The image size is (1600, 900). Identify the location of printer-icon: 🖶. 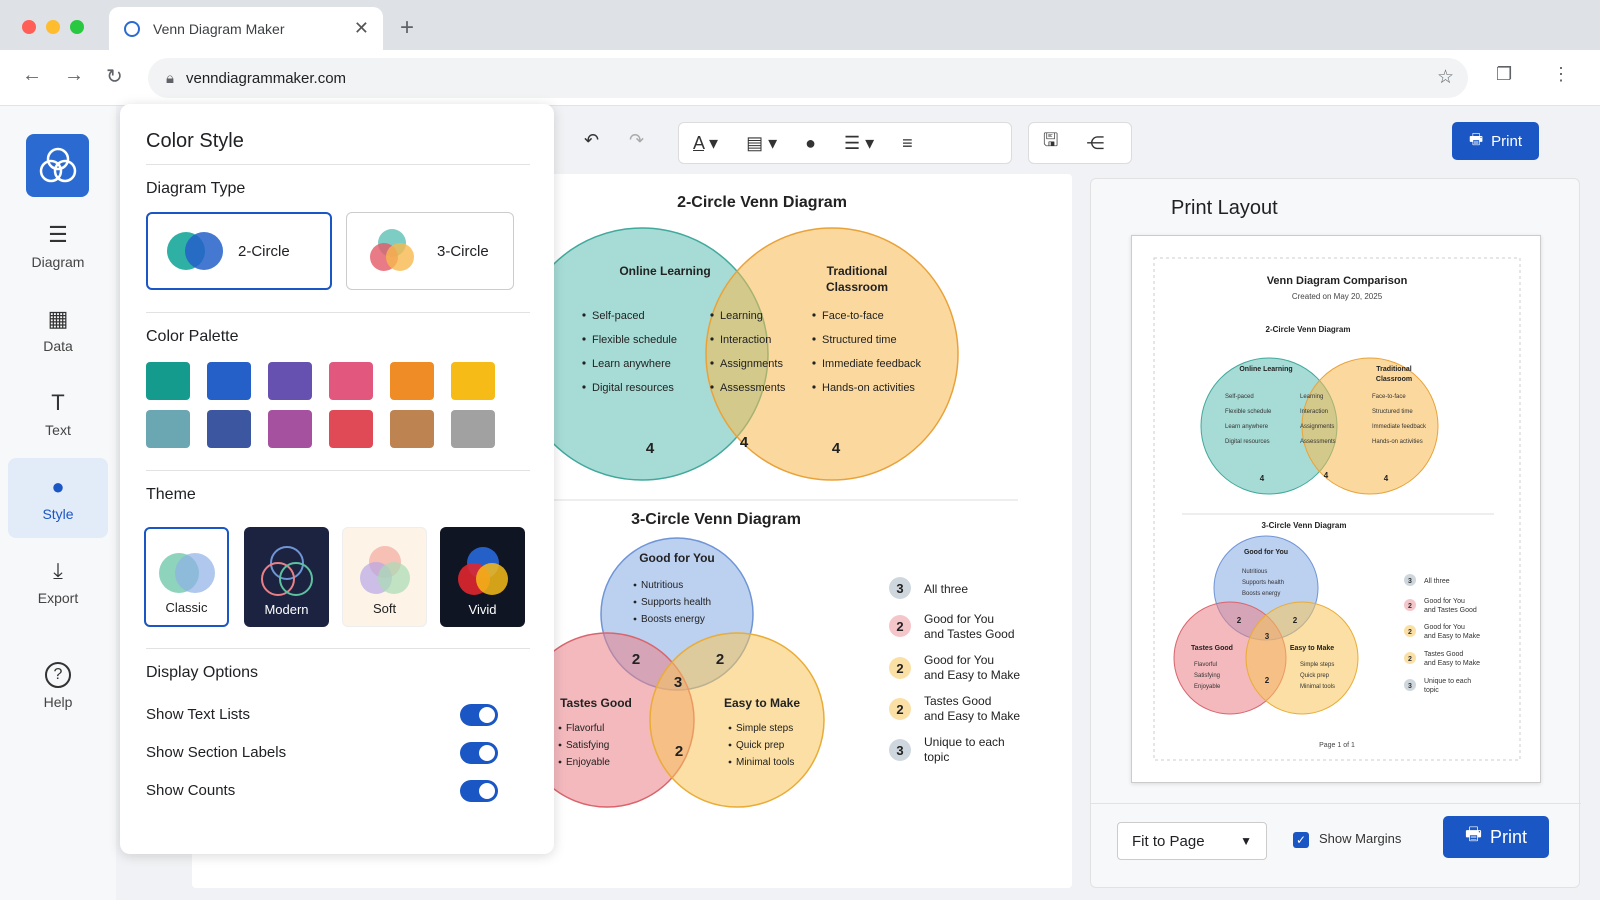
(1473, 834).